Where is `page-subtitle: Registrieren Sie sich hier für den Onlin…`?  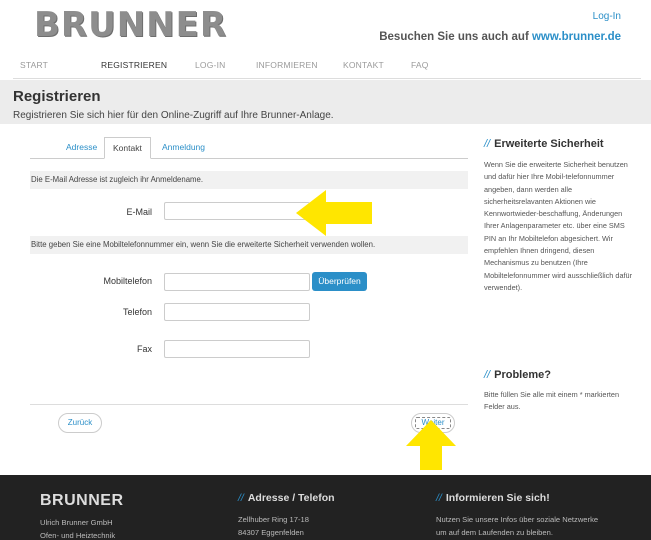
page-subtitle: Registrieren Sie sich hier für den Onlin… is located at coordinates (173, 115).